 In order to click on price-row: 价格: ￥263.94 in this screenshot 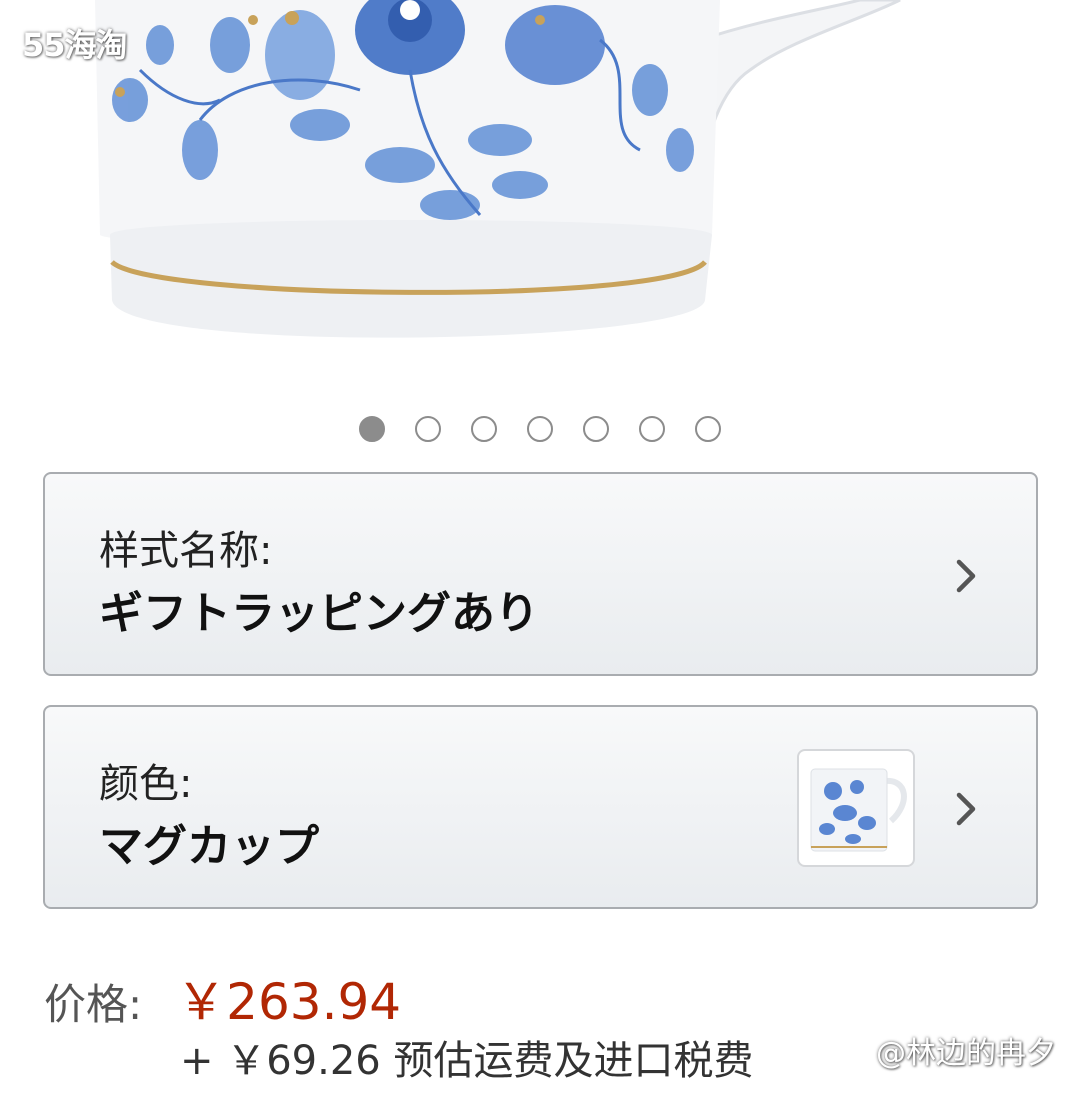, I will do `click(222, 996)`.